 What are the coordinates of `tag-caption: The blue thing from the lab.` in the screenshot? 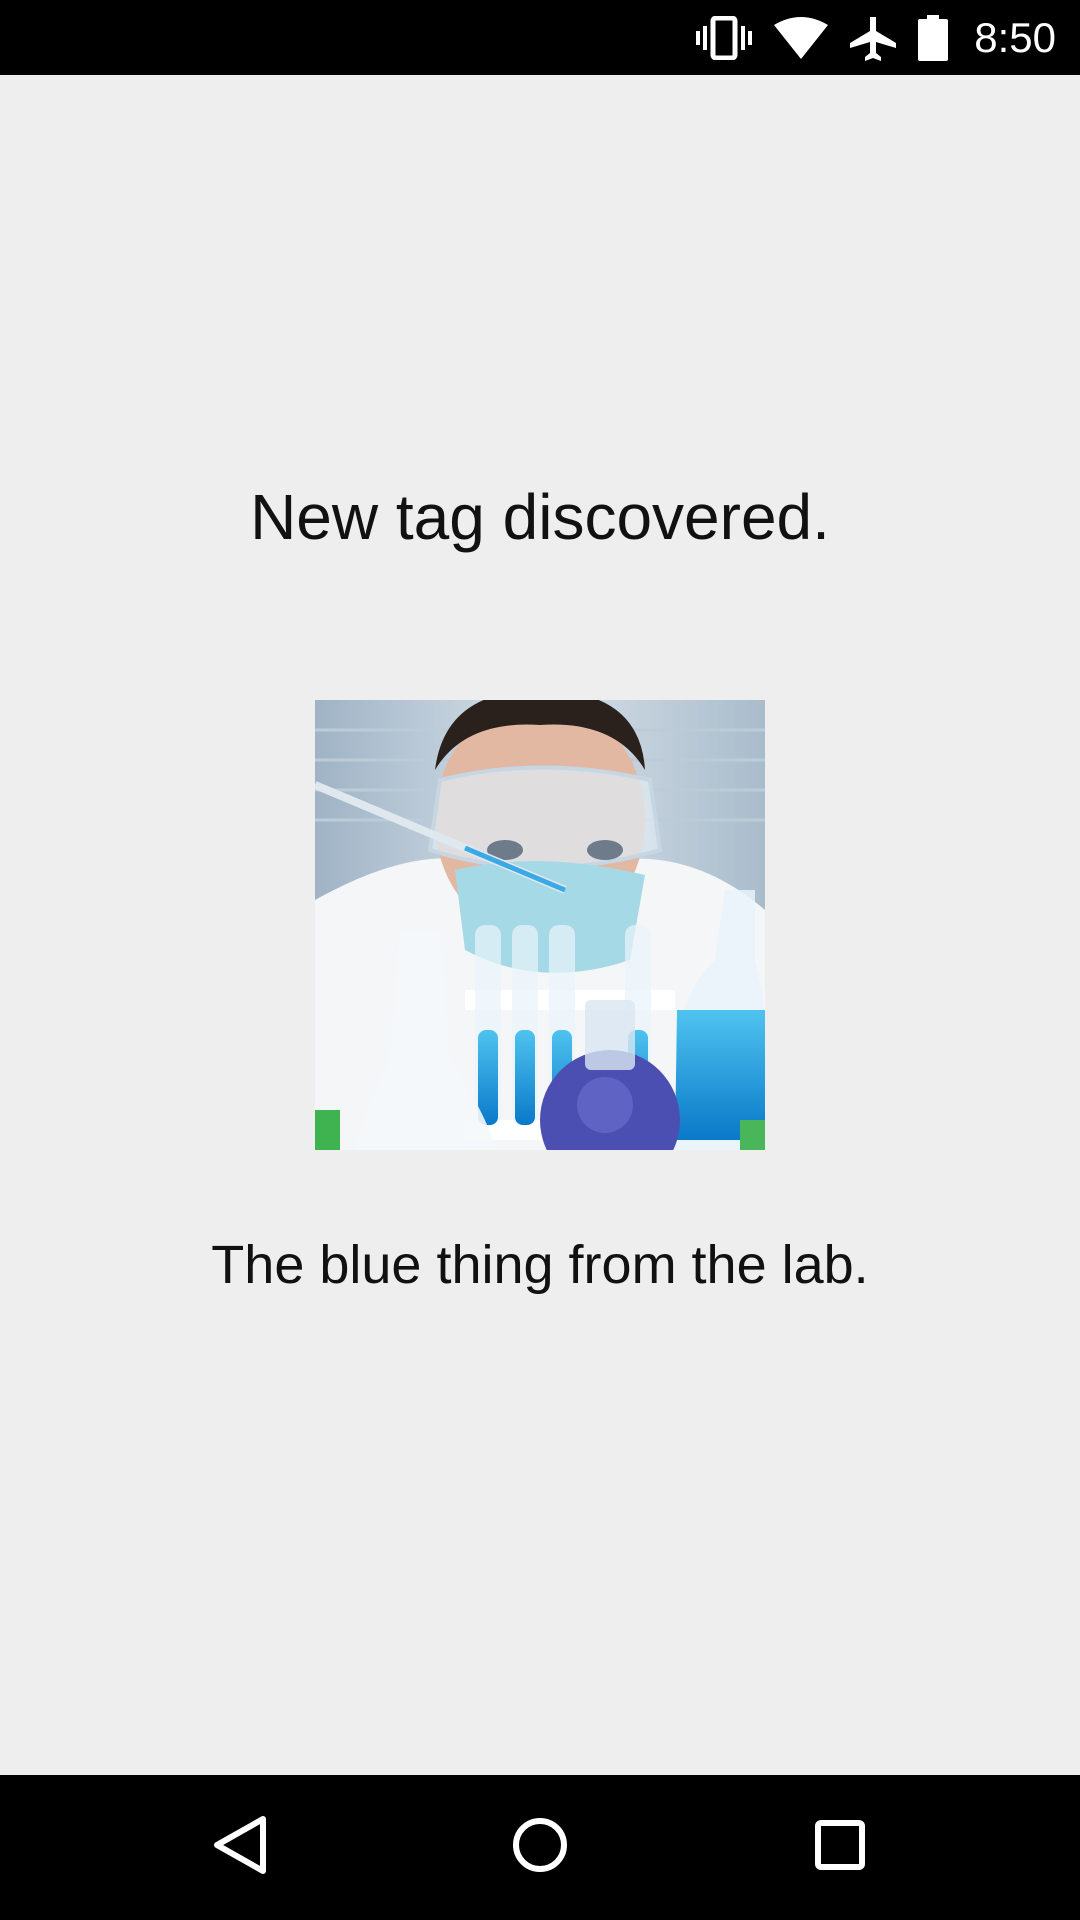 It's located at (540, 1265).